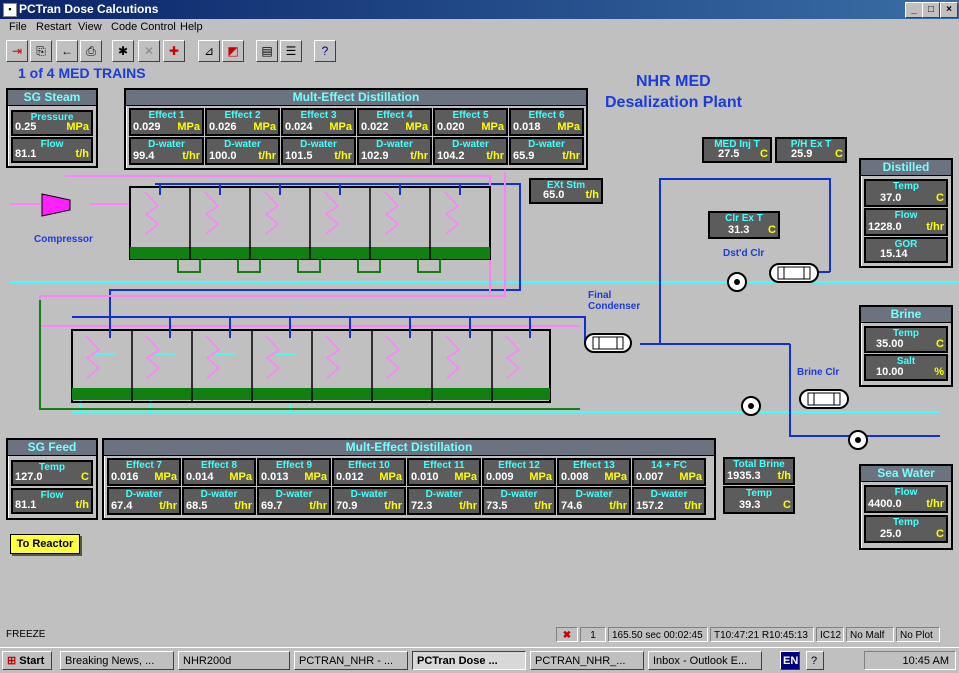  Describe the element at coordinates (519, 472) in the screenshot. I see `effect-pressure-effect-12: Effect 12 0.009 MPa` at that location.